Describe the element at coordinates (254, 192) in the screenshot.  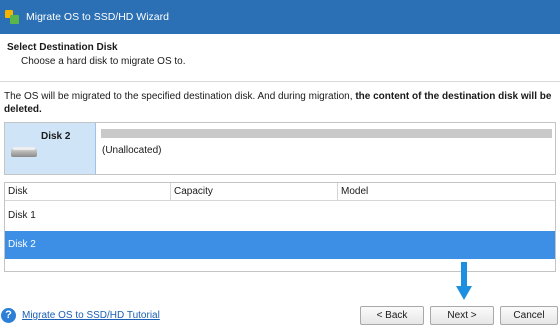
I see `column-capacity: Capacity` at that location.